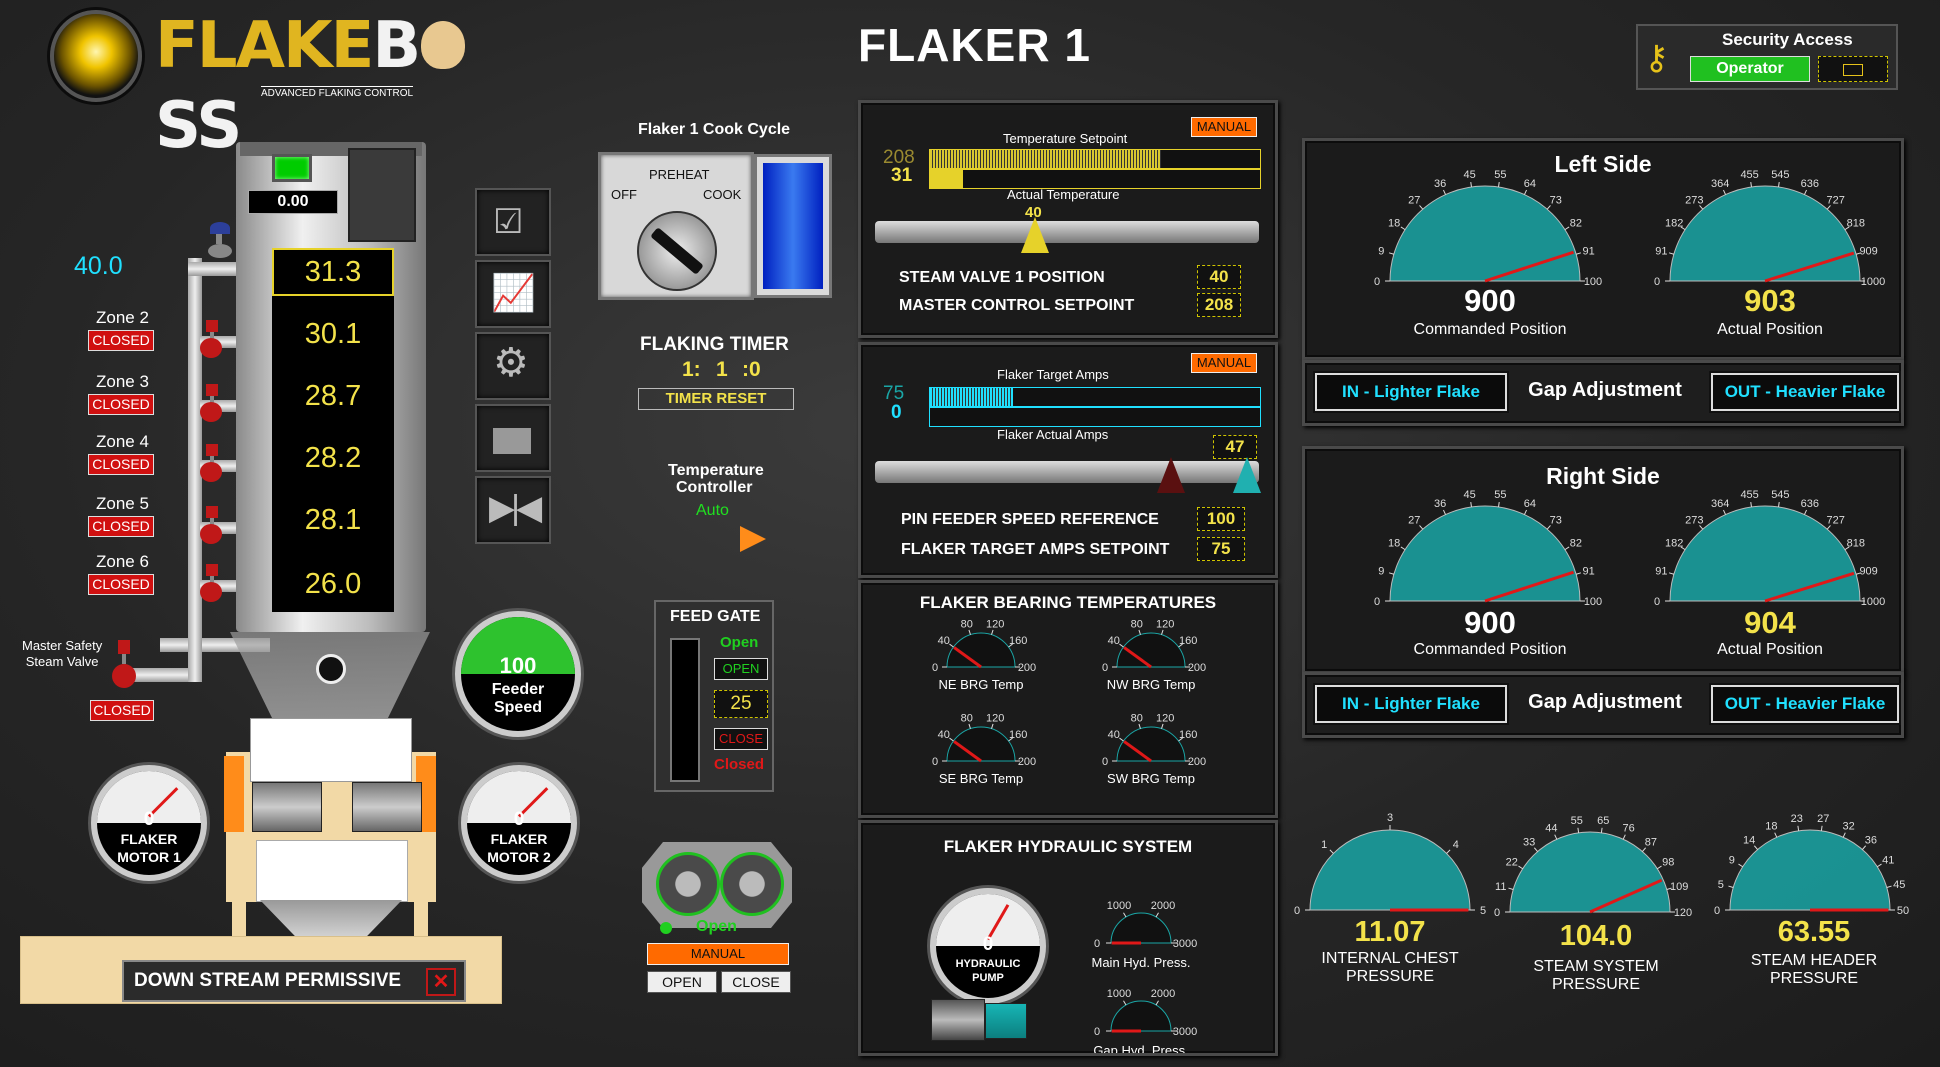 The width and height of the screenshot is (1940, 1067). Describe the element at coordinates (508, 222) in the screenshot. I see `checklist-icon: ☑` at that location.